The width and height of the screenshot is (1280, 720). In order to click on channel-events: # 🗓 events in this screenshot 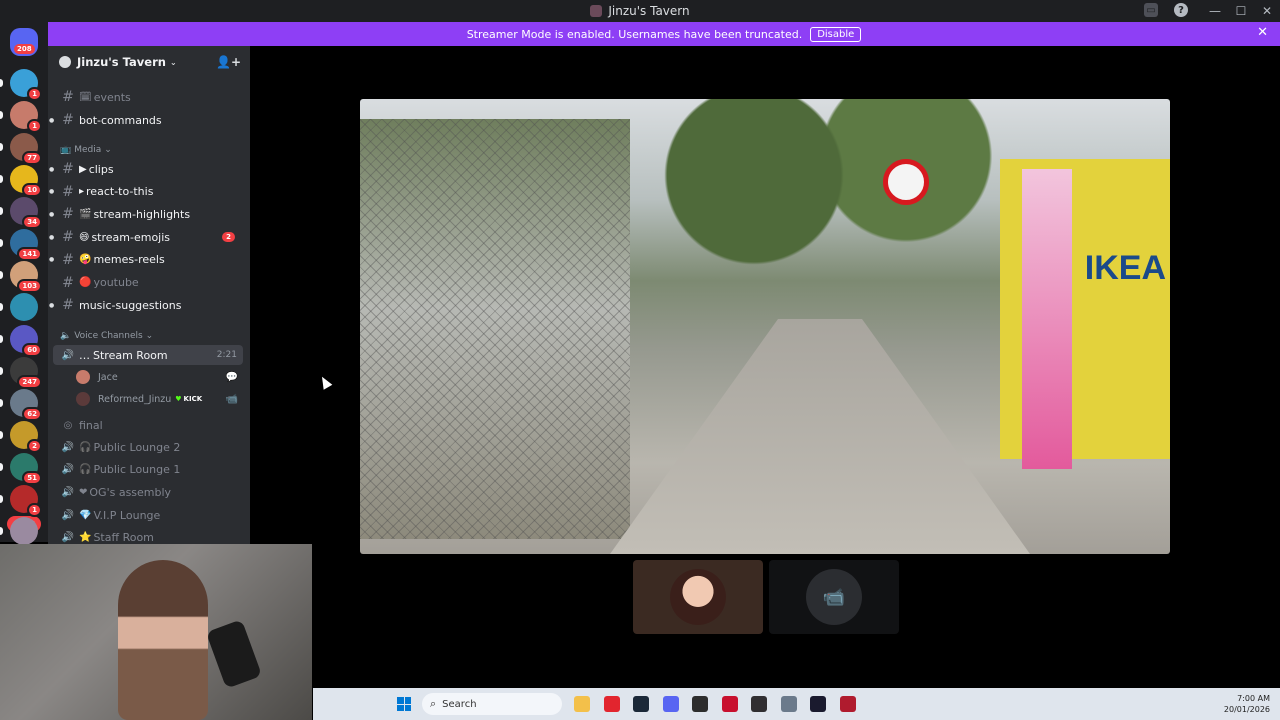, I will do `click(148, 97)`.